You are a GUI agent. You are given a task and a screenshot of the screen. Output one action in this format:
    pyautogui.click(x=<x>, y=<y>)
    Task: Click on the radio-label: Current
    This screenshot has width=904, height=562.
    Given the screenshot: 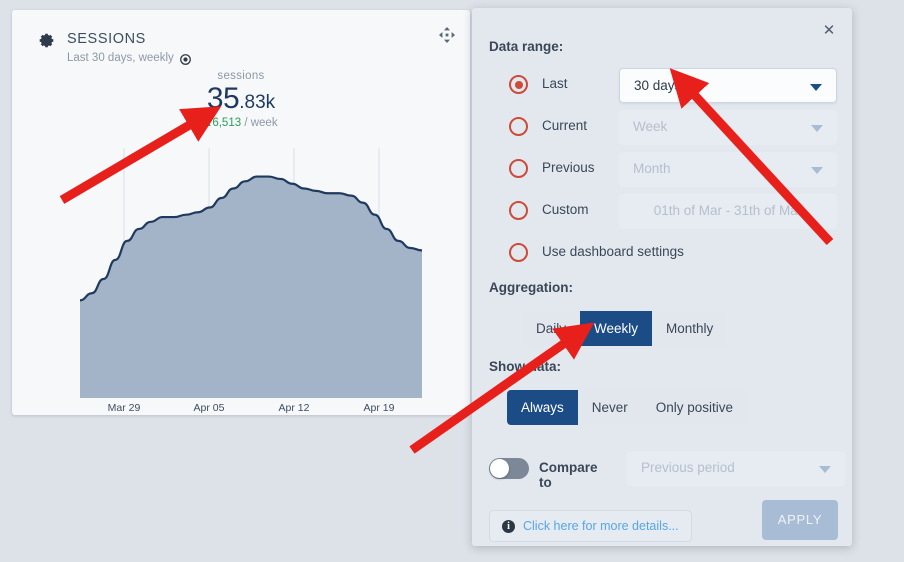 What is the action you would take?
    pyautogui.click(x=565, y=125)
    